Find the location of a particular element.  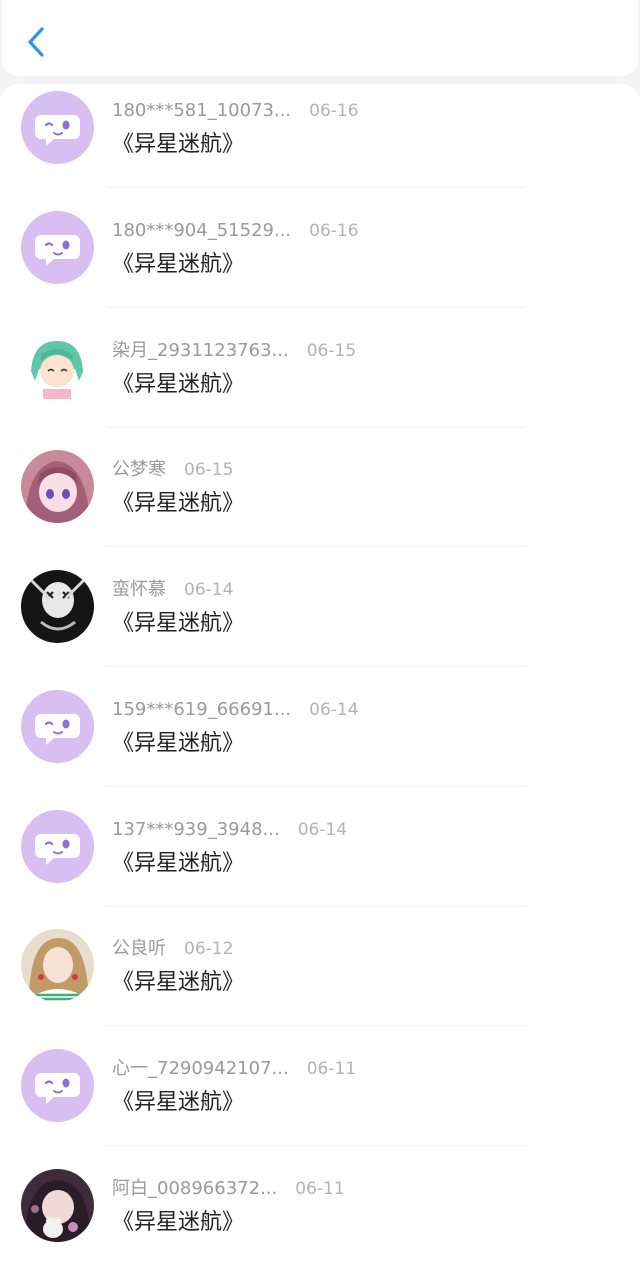

list-item: 心一_7290942107... 06-11 《异星迷航》 is located at coordinates (320, 1102).